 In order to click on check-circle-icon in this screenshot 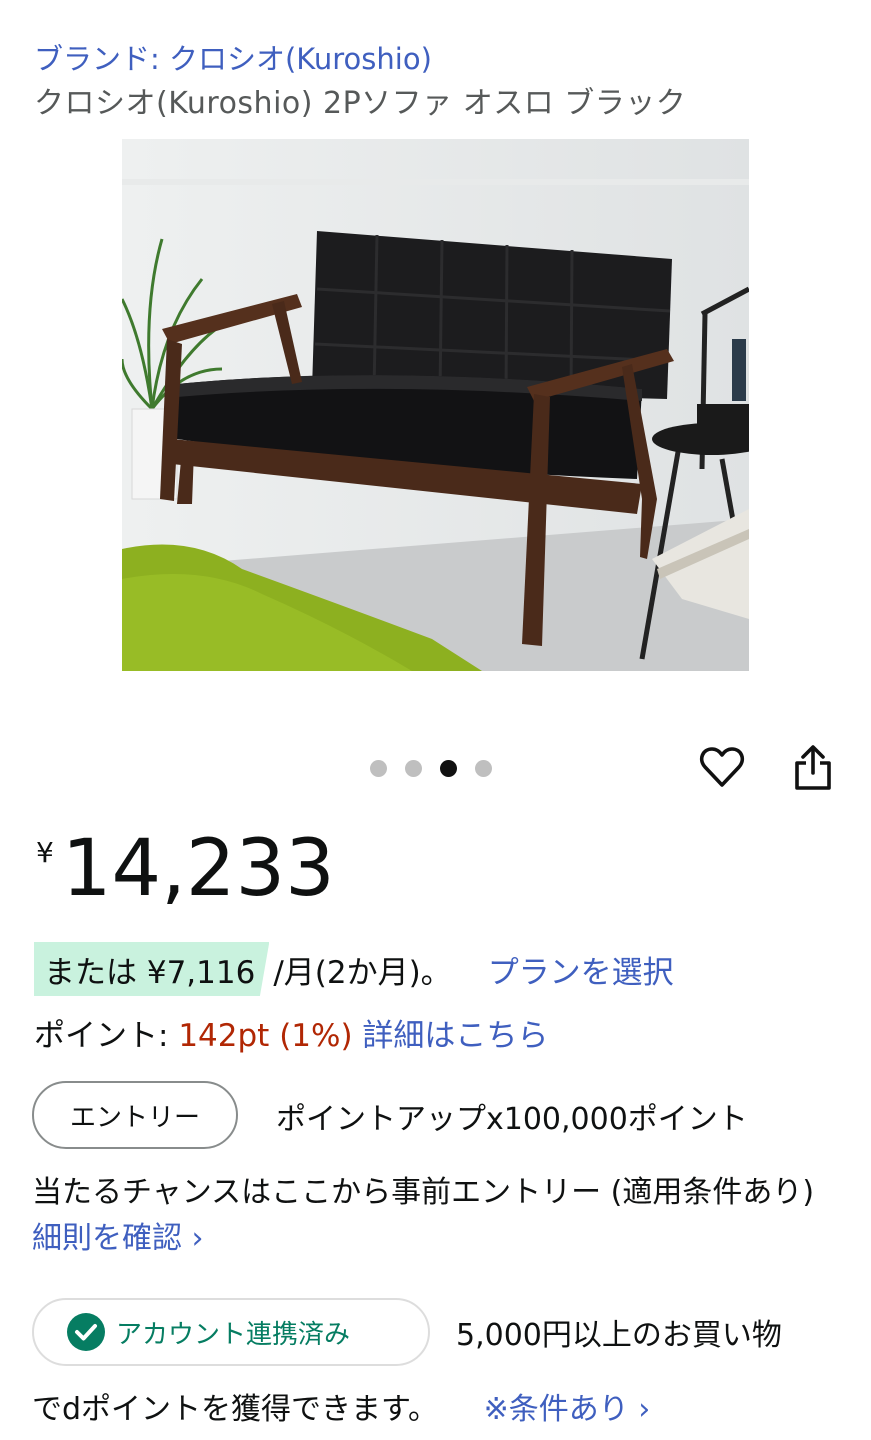, I will do `click(86, 1332)`.